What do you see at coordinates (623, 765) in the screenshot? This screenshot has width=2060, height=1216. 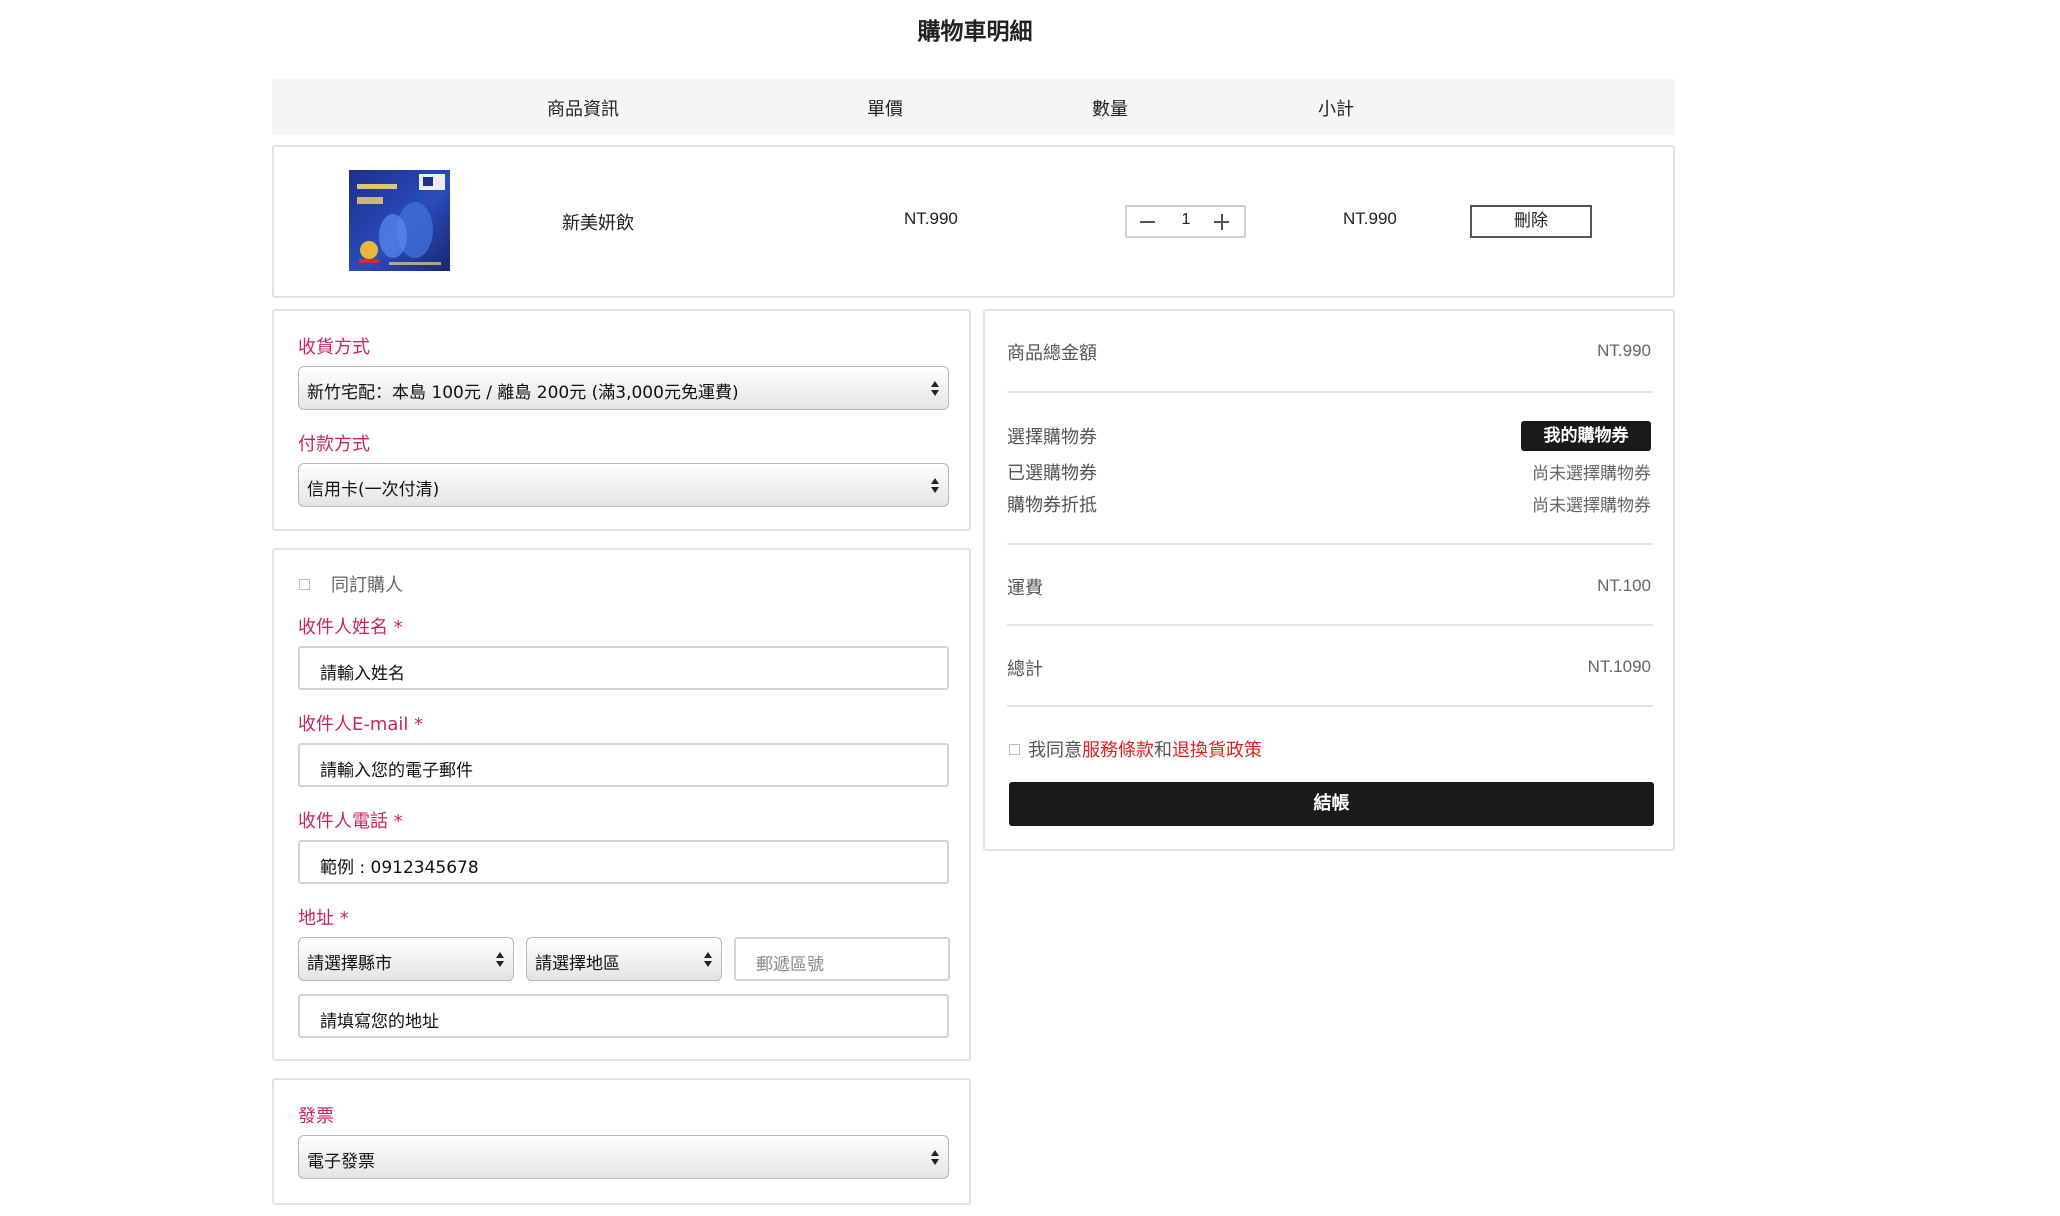 I see `recipient-email-input: 請輸入您的電子郵件` at bounding box center [623, 765].